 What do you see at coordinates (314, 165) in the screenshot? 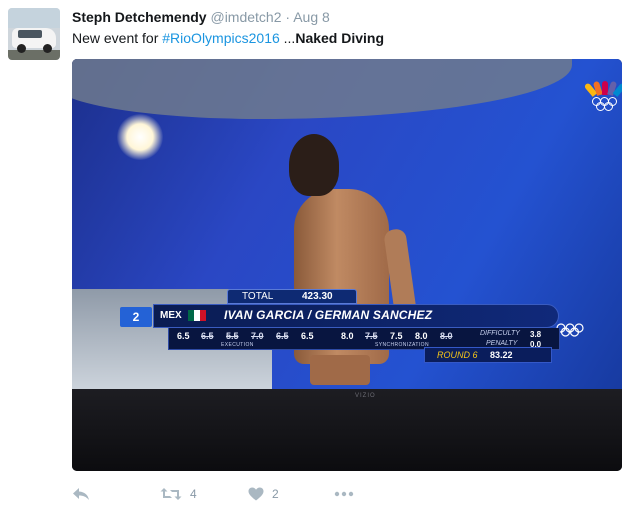
I see `diver-head` at bounding box center [314, 165].